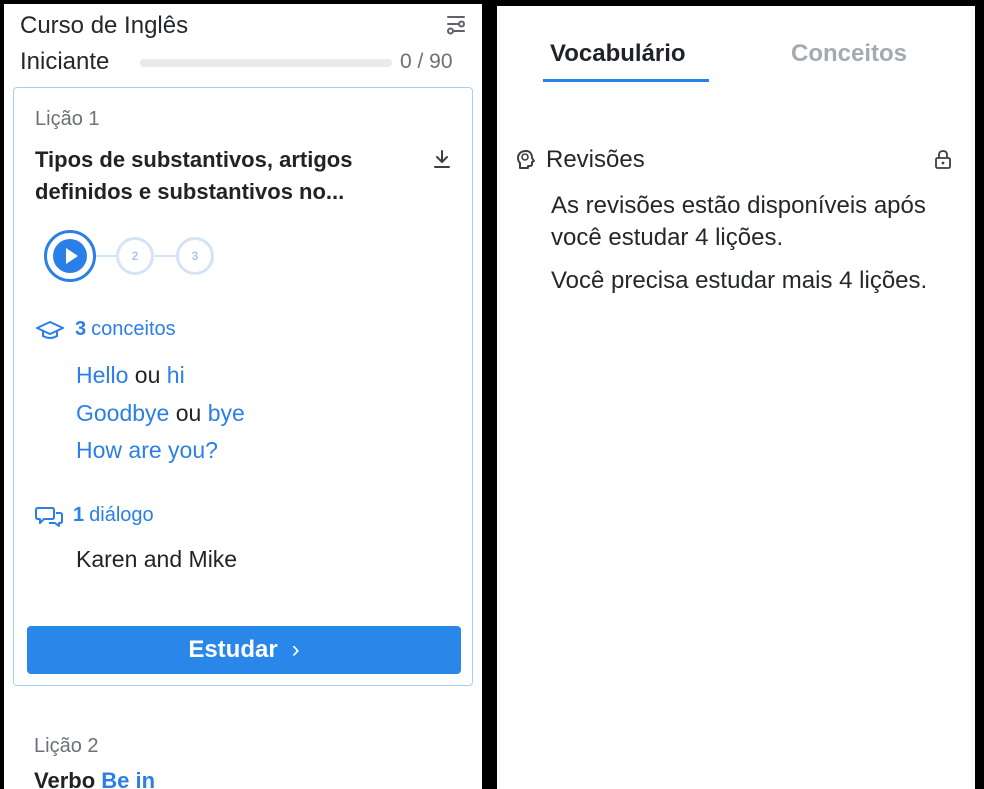  I want to click on graduation-cap-icon, so click(50, 329).